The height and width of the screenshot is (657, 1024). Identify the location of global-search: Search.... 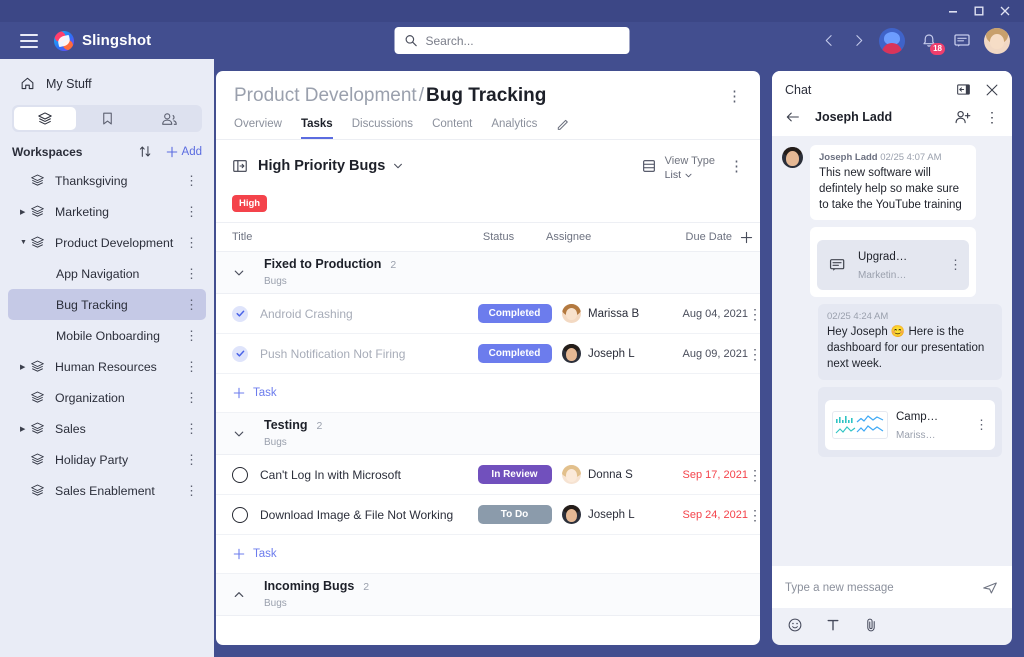
(512, 40).